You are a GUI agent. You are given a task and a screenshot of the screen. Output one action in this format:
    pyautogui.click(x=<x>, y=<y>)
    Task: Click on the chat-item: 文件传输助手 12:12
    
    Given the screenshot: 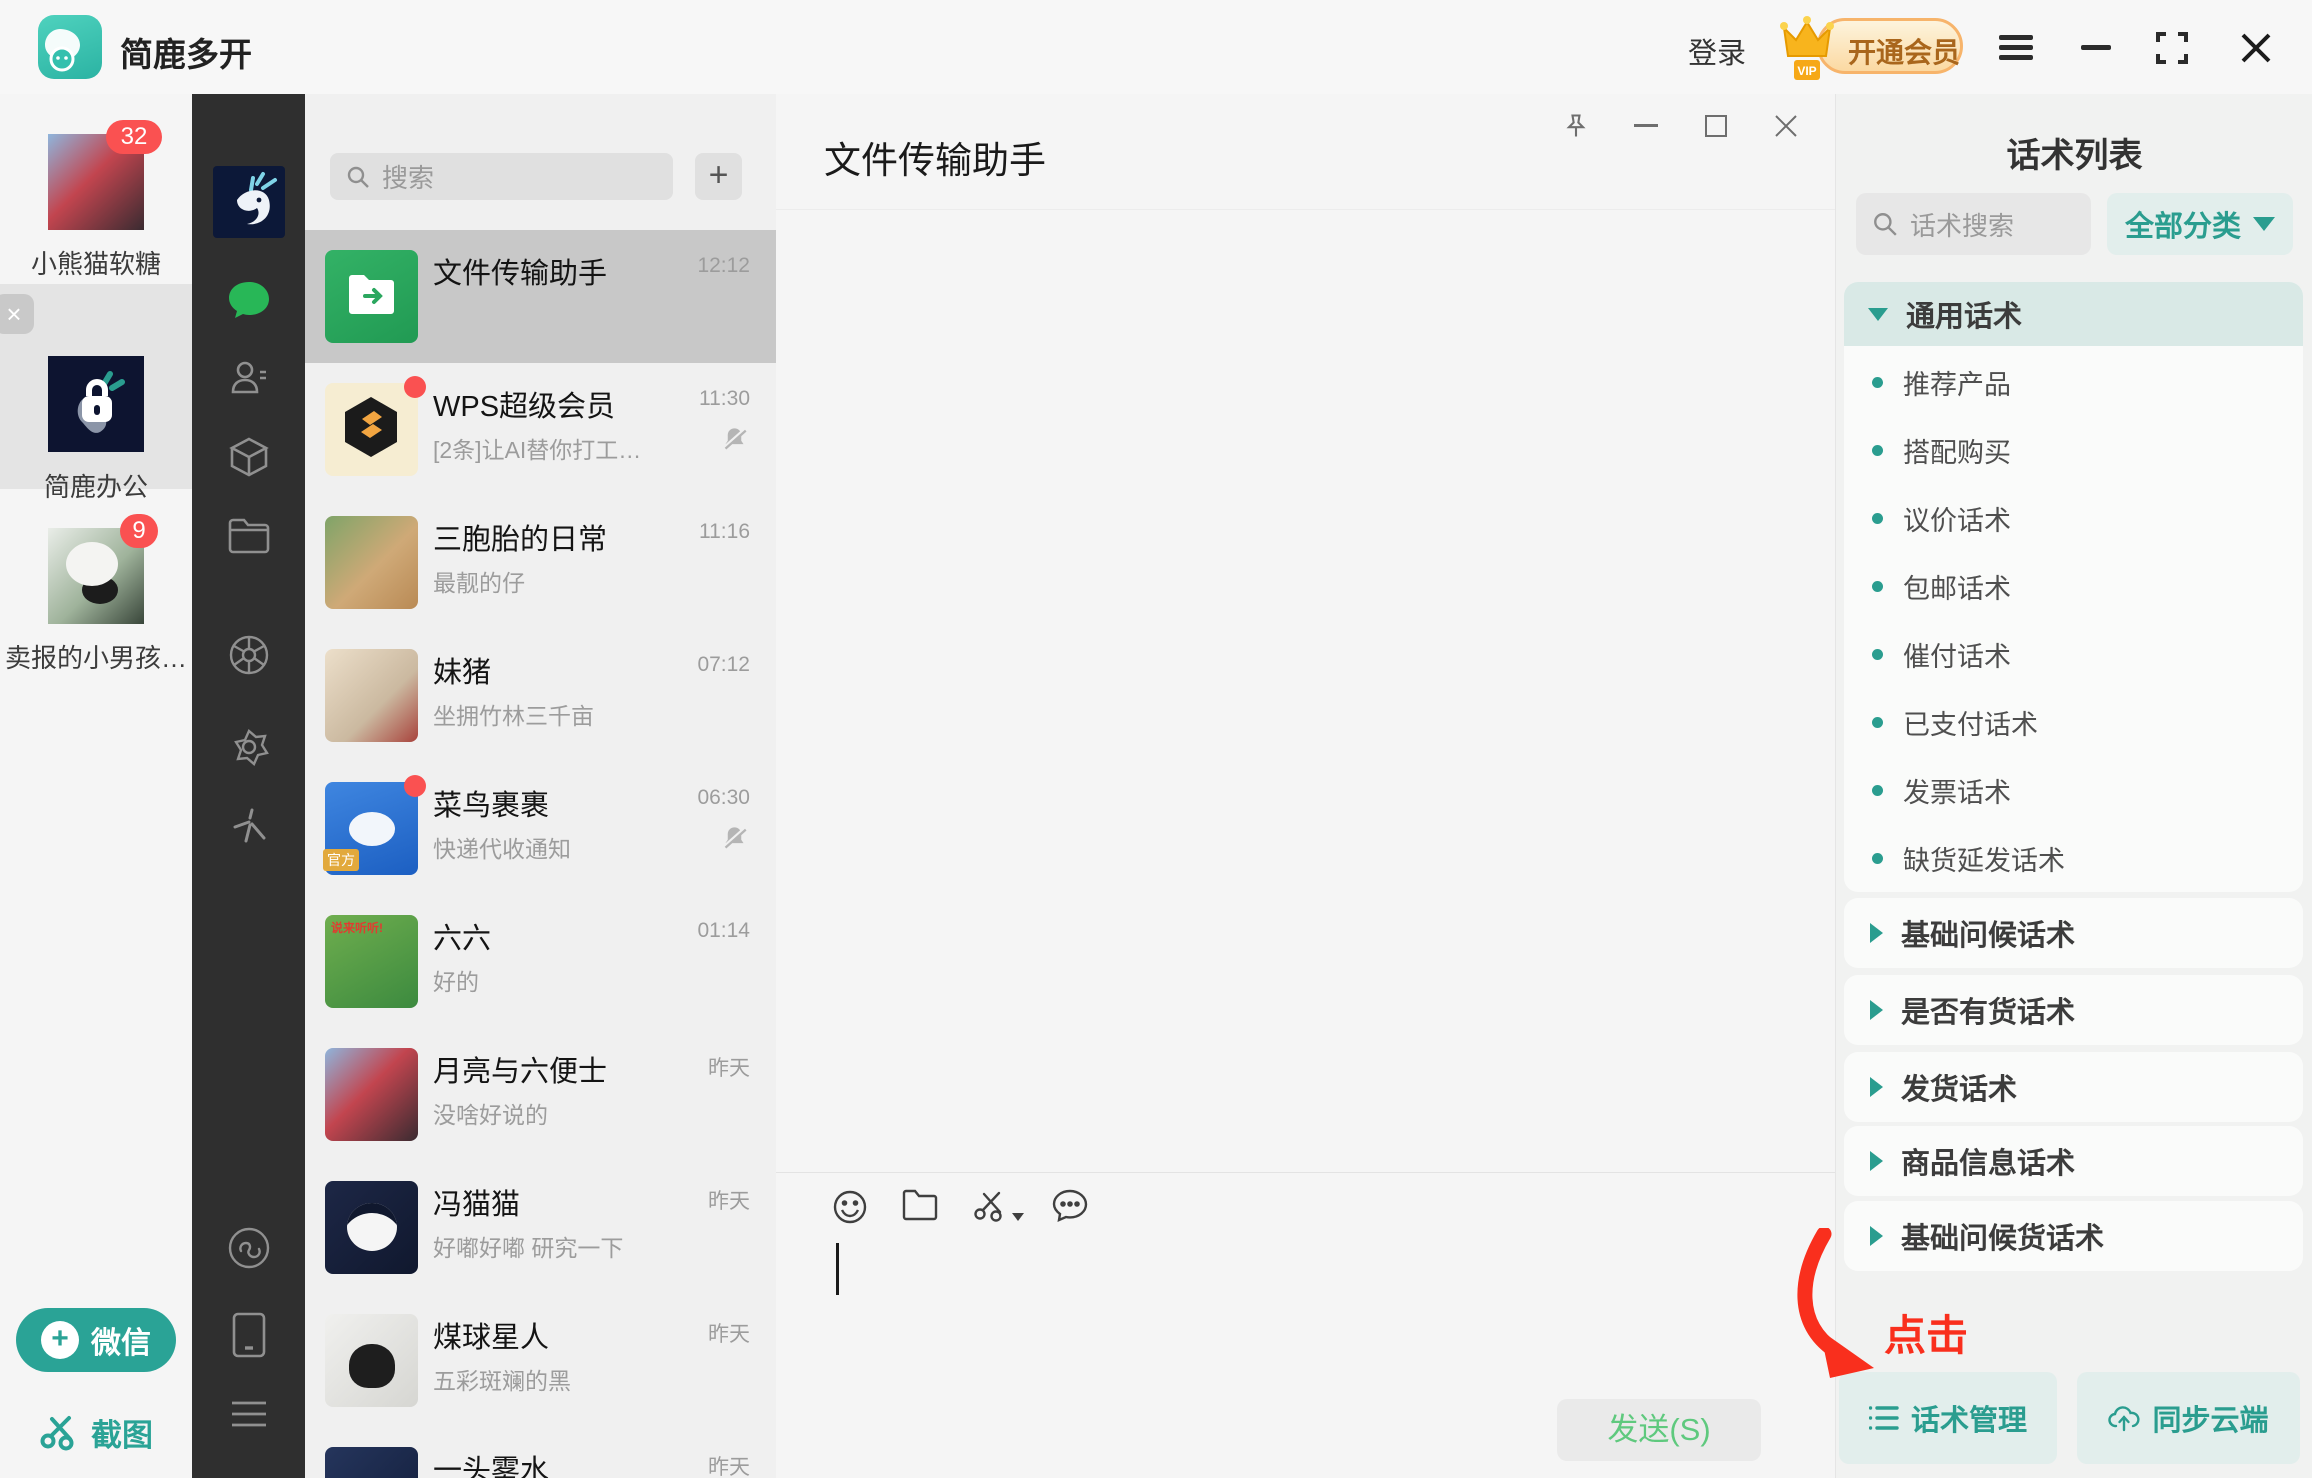 What is the action you would take?
    pyautogui.click(x=540, y=296)
    